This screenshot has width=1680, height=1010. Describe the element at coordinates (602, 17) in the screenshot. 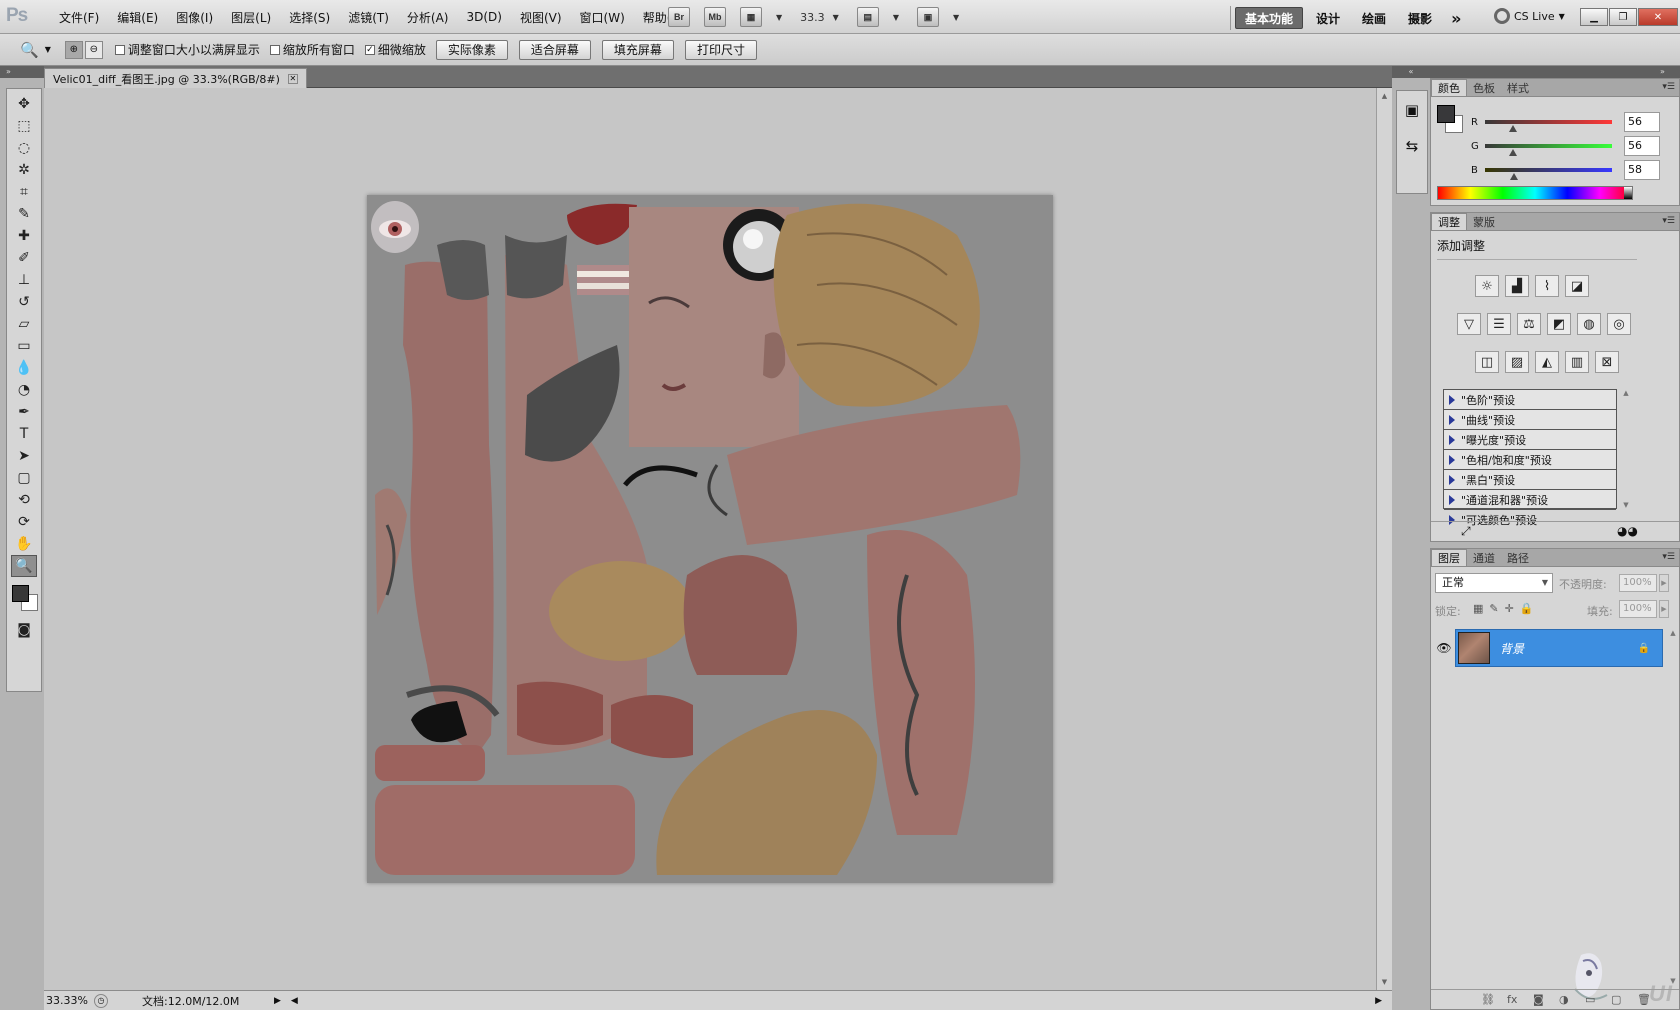

I see `menu-window: 窗口(W)` at that location.